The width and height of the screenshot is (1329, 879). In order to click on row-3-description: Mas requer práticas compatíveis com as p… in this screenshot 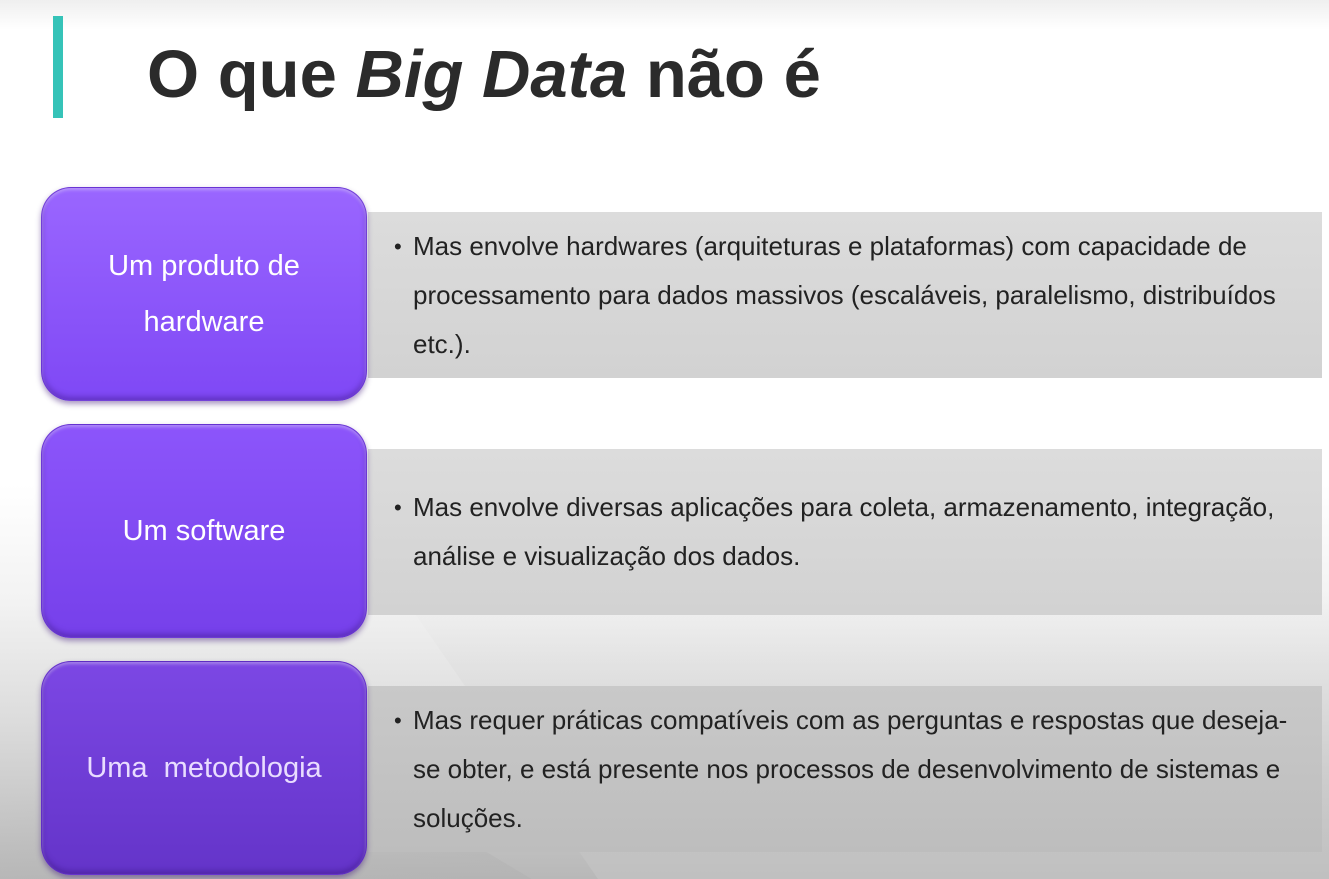, I will do `click(850, 768)`.